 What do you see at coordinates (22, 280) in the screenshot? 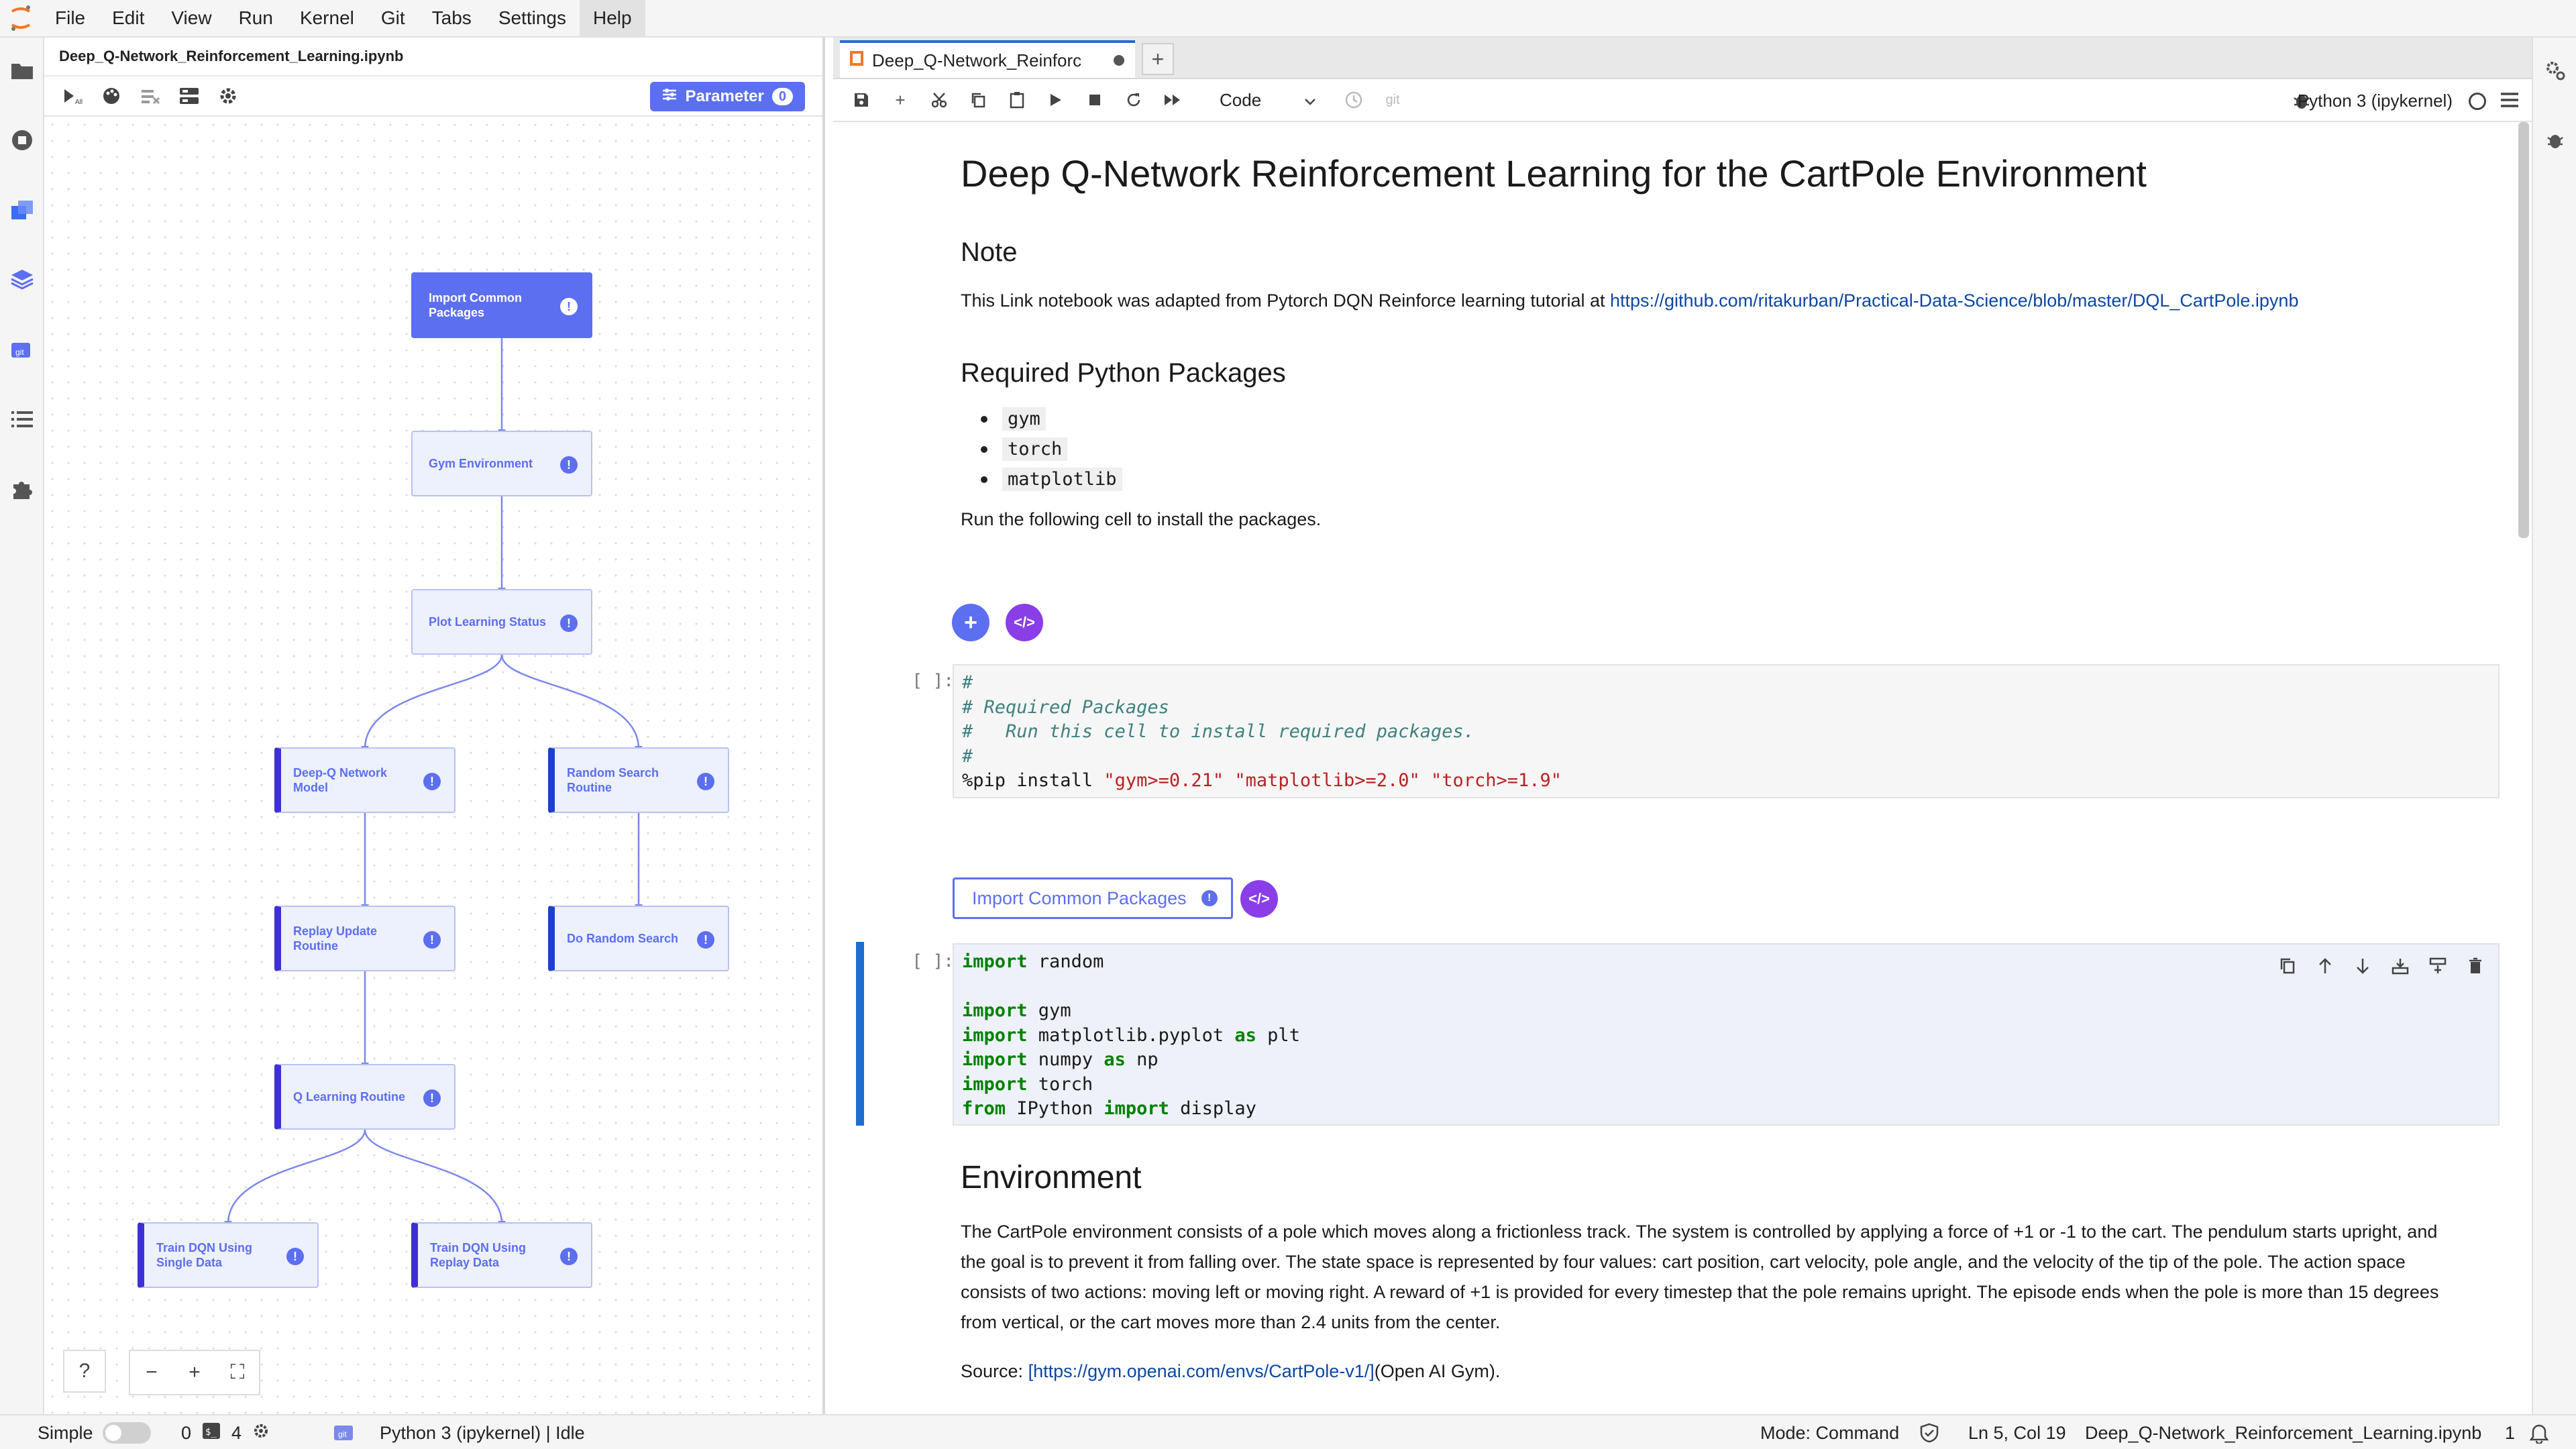
I see `layers-icon` at bounding box center [22, 280].